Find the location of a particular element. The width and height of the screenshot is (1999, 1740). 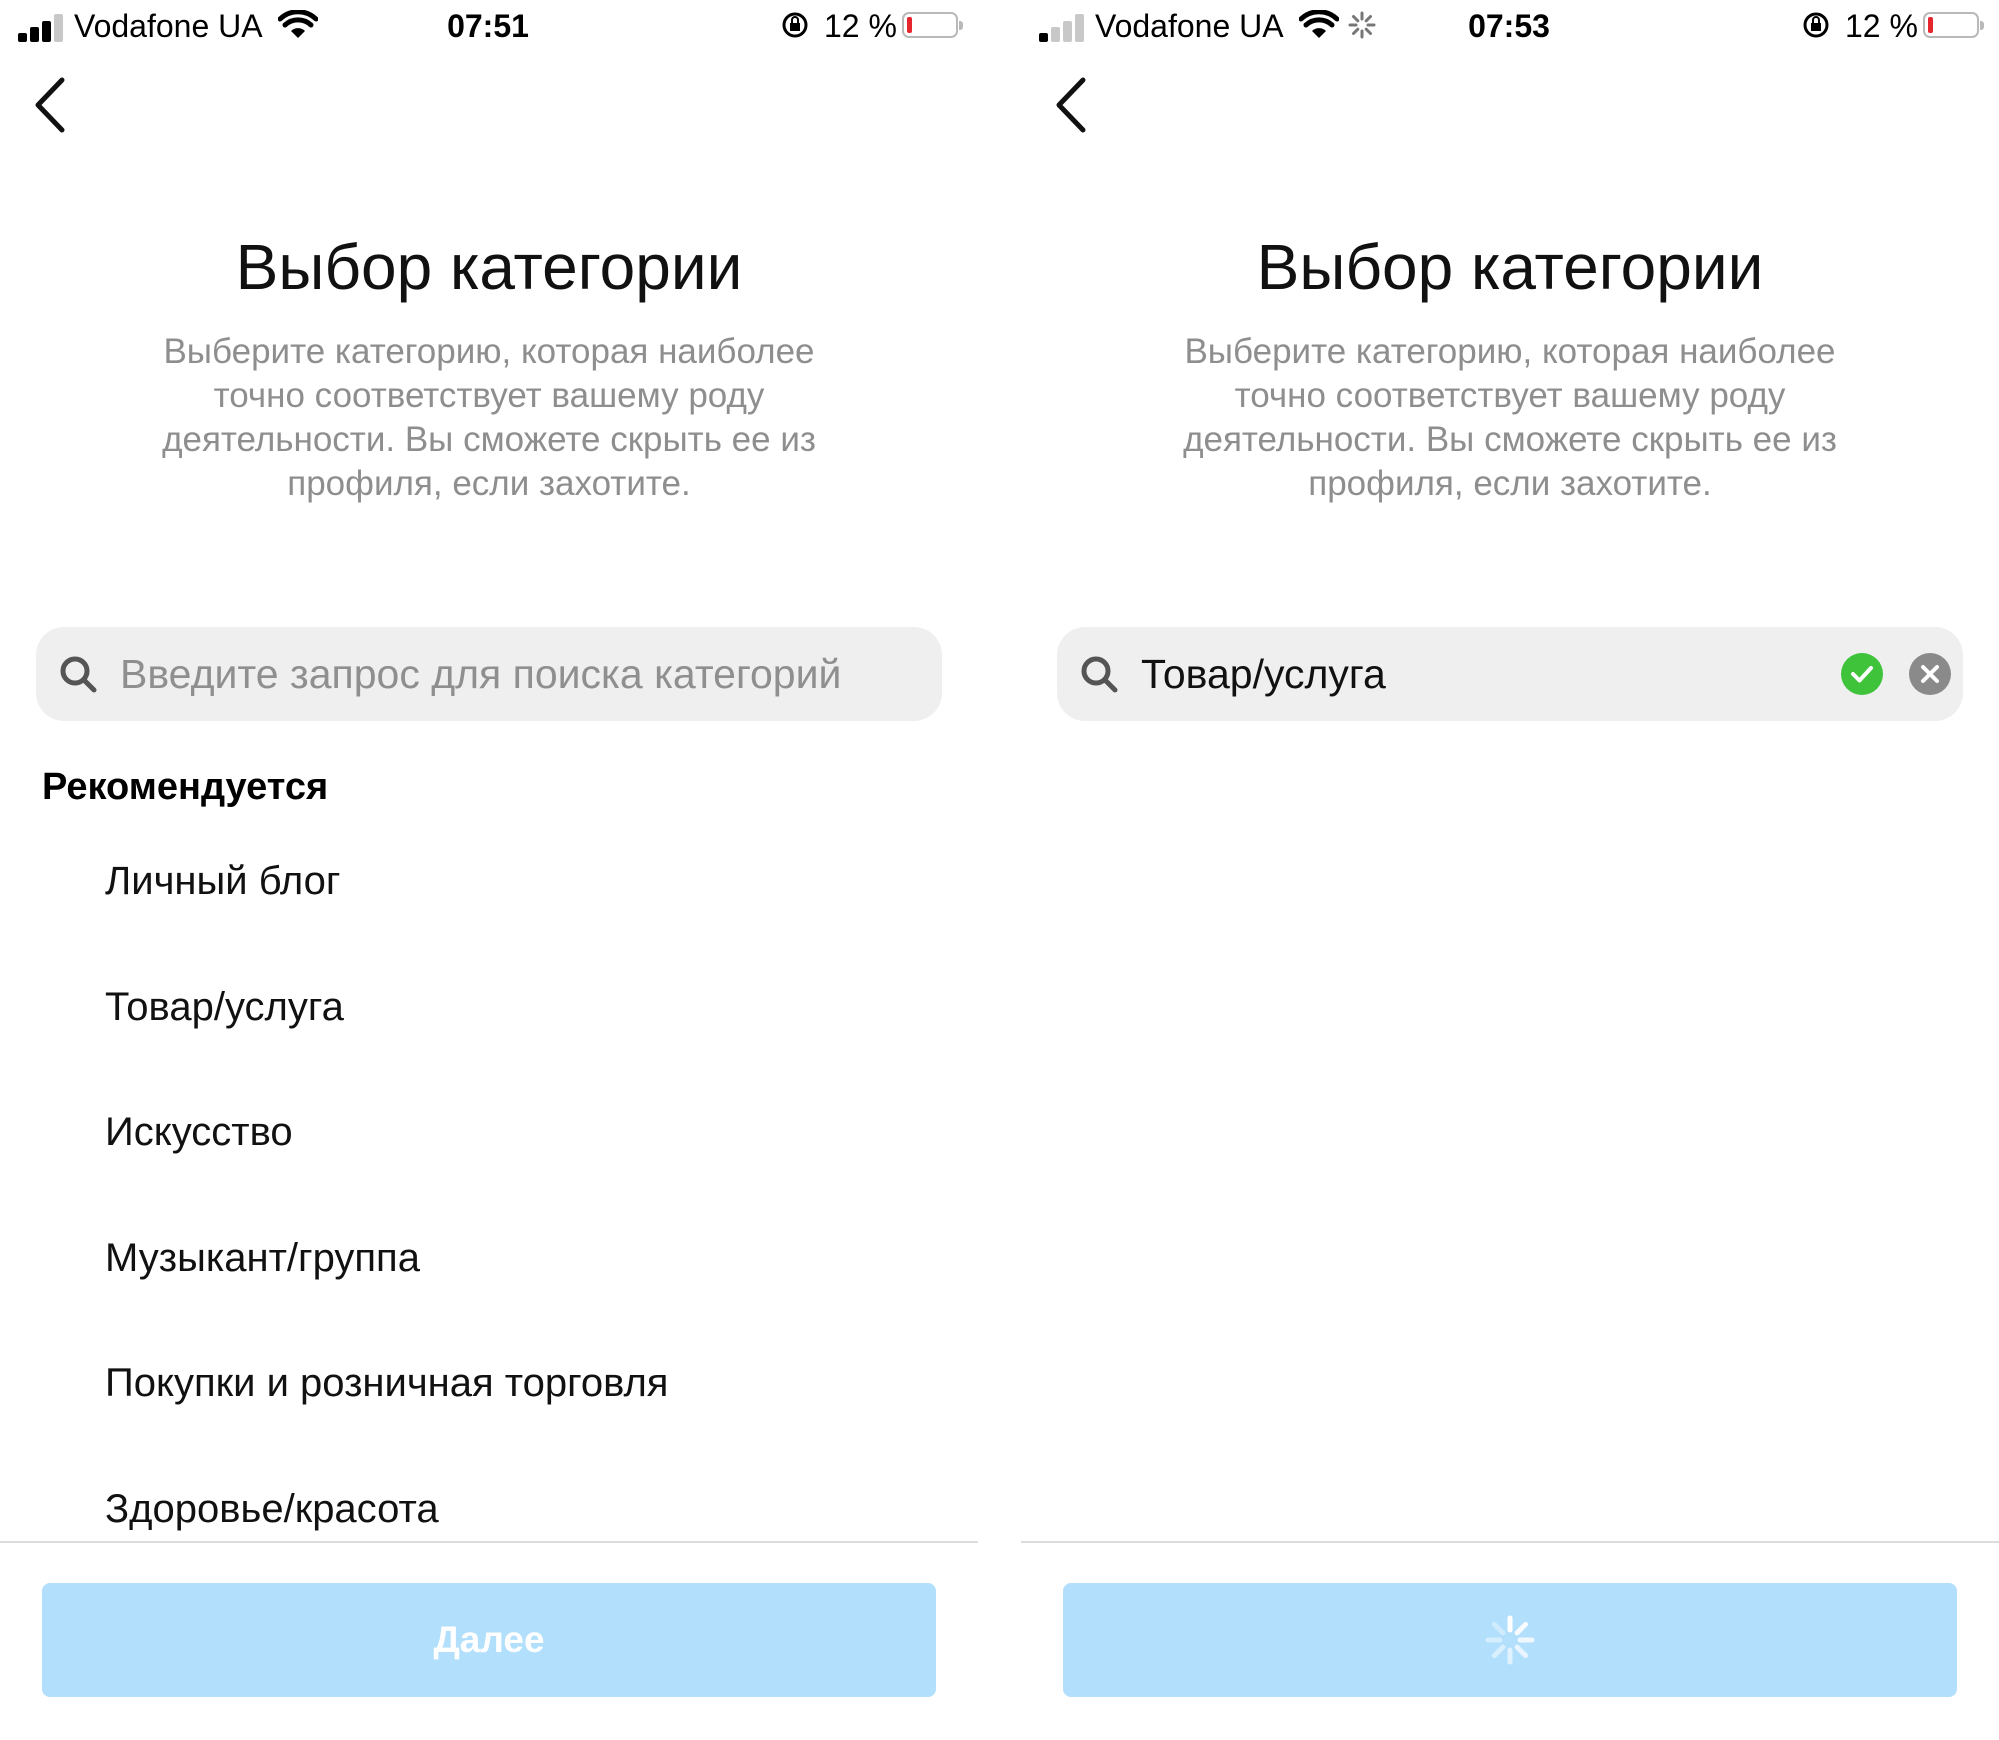

clear-icon is located at coordinates (1930, 674).